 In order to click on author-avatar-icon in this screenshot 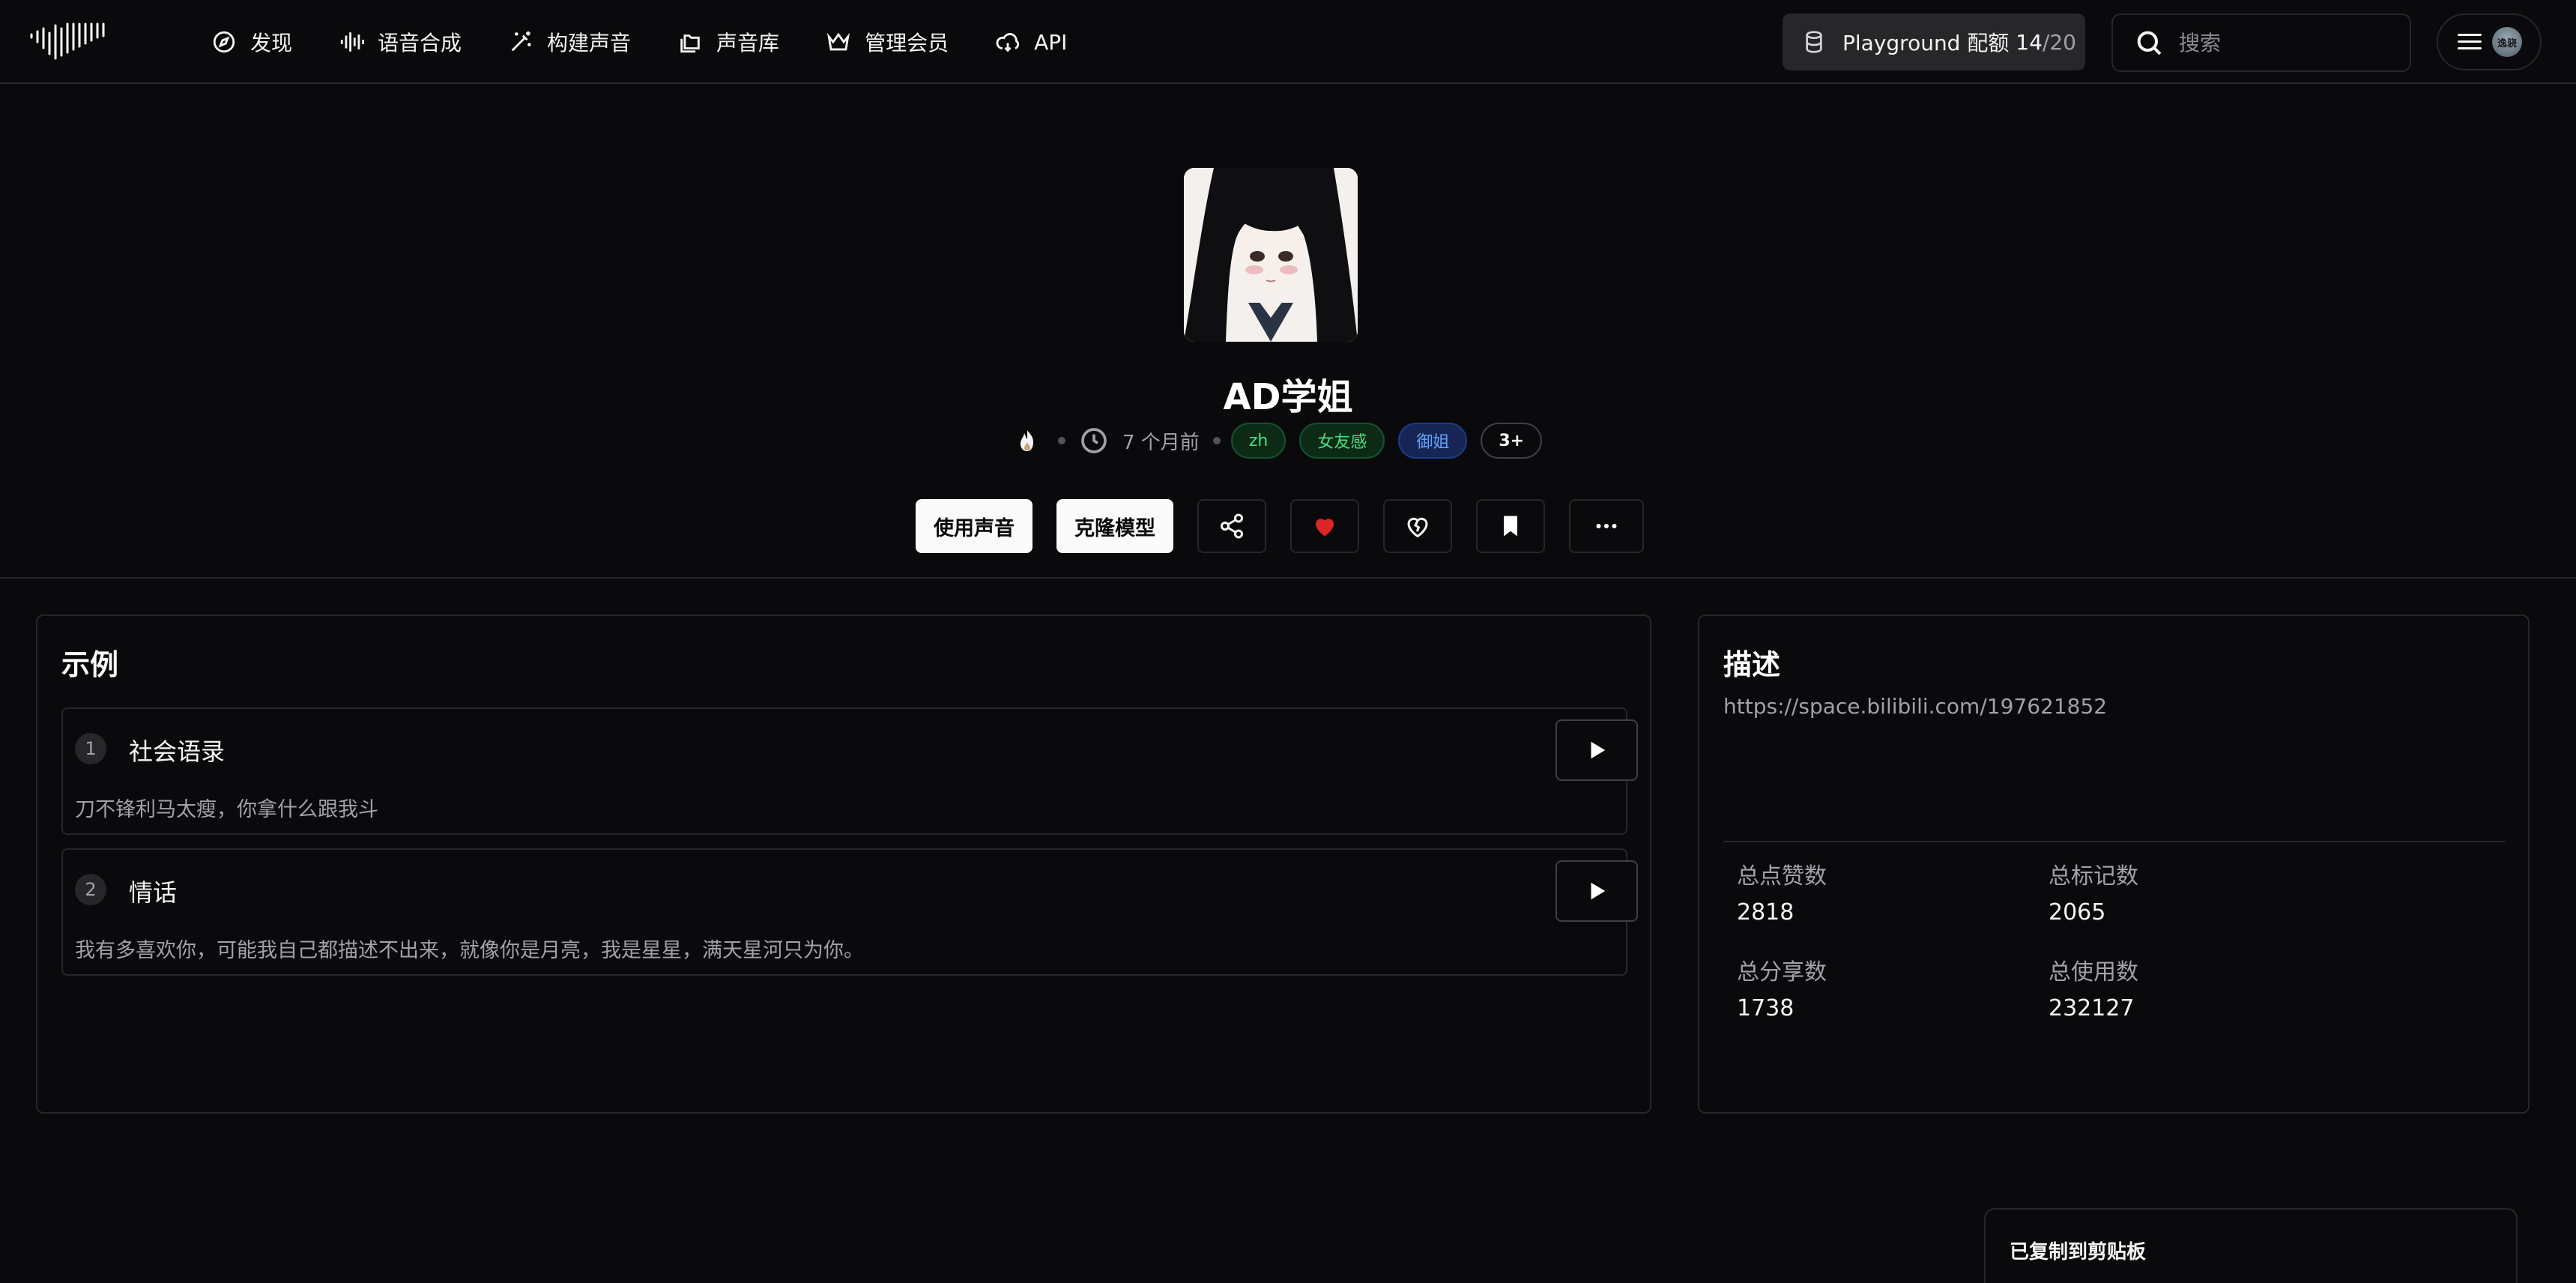, I will do `click(1027, 440)`.